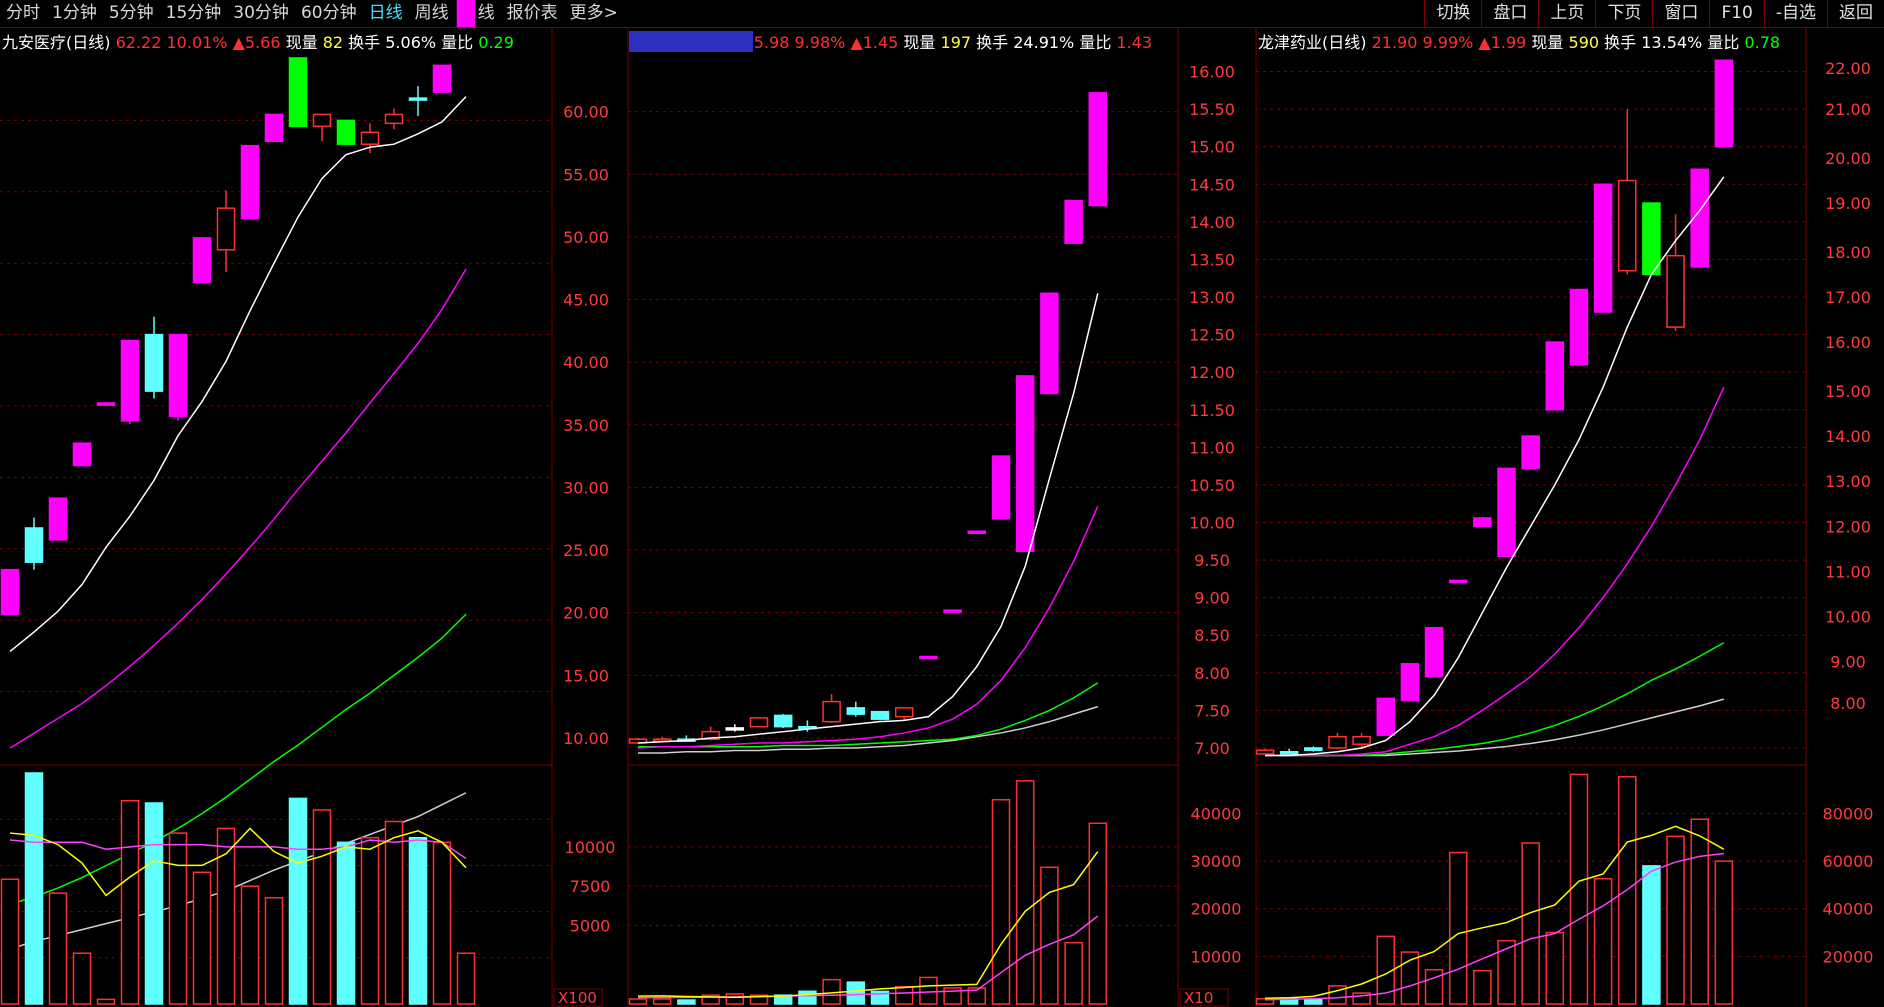 This screenshot has width=1884, height=1007. Describe the element at coordinates (1212, 485) in the screenshot. I see `panel-3-y-tick-label: 10.50` at that location.